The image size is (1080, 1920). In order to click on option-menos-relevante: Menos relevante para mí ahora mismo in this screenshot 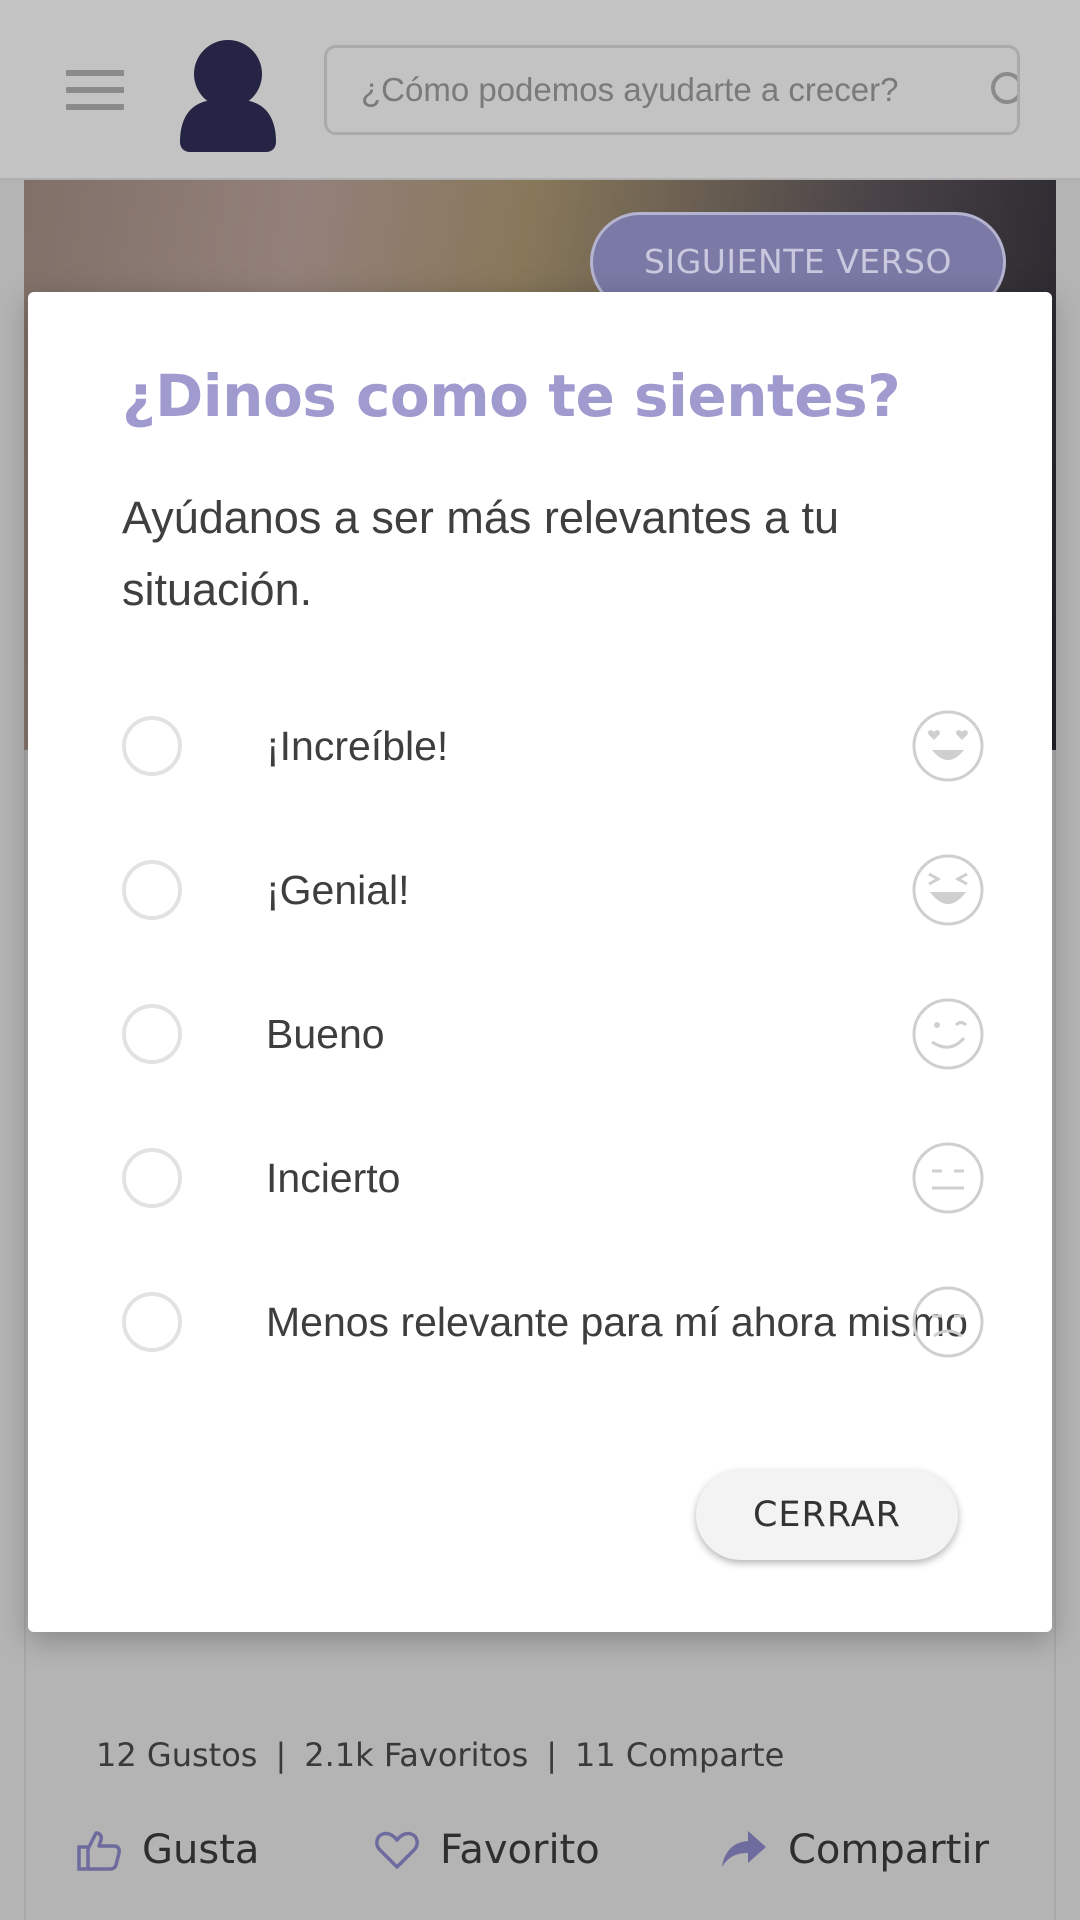, I will do `click(553, 1322)`.